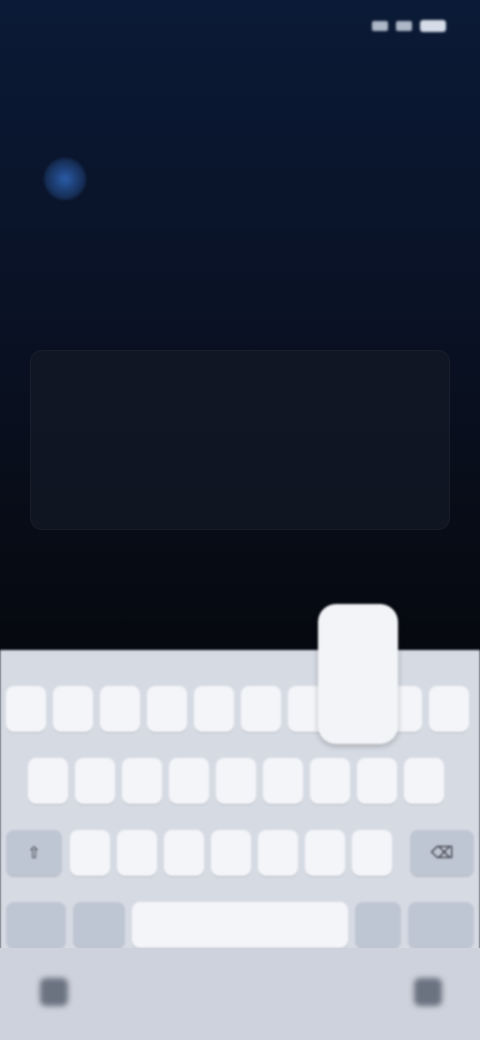 Image resolution: width=480 pixels, height=1040 pixels. Describe the element at coordinates (433, 26) in the screenshot. I see `battery-icon` at that location.